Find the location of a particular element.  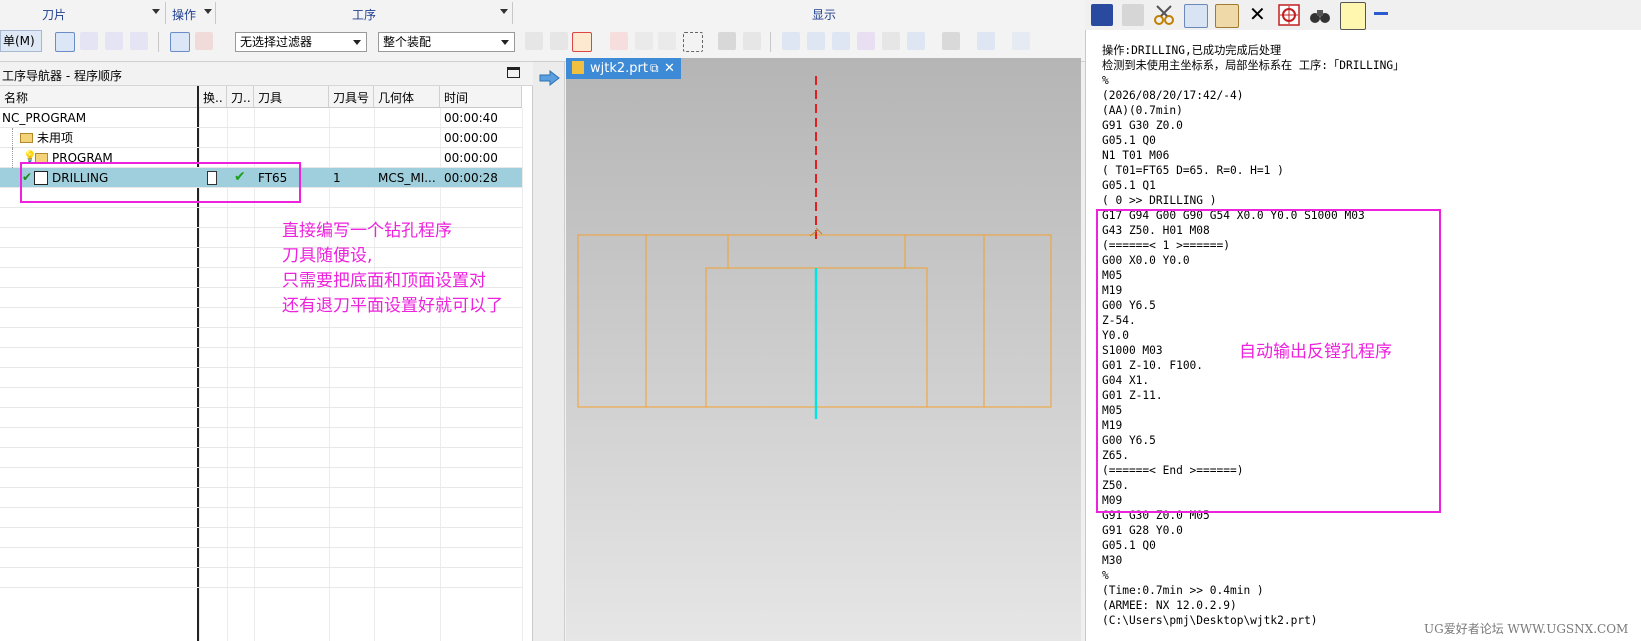

wireframe-view-icon is located at coordinates (752, 41).